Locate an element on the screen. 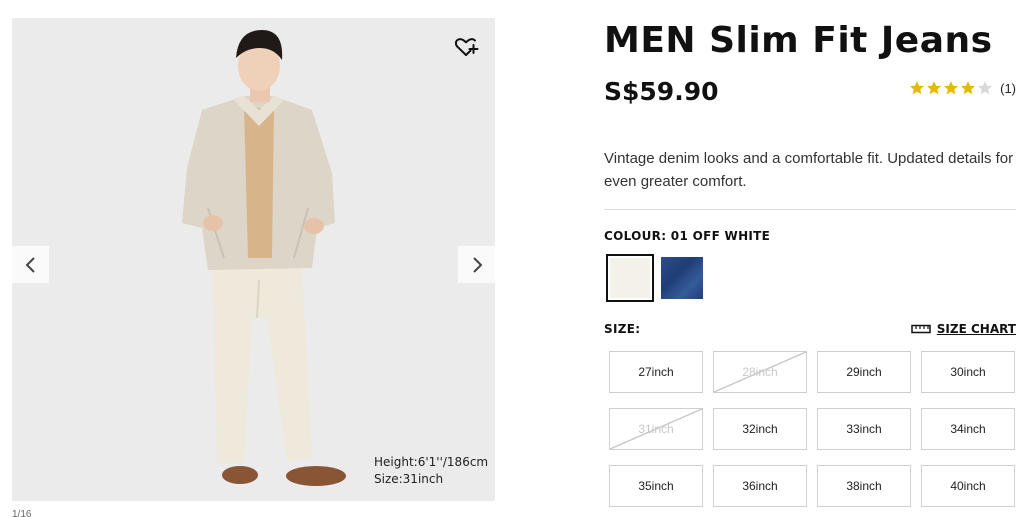  size-option-label: 33inch is located at coordinates (864, 429).